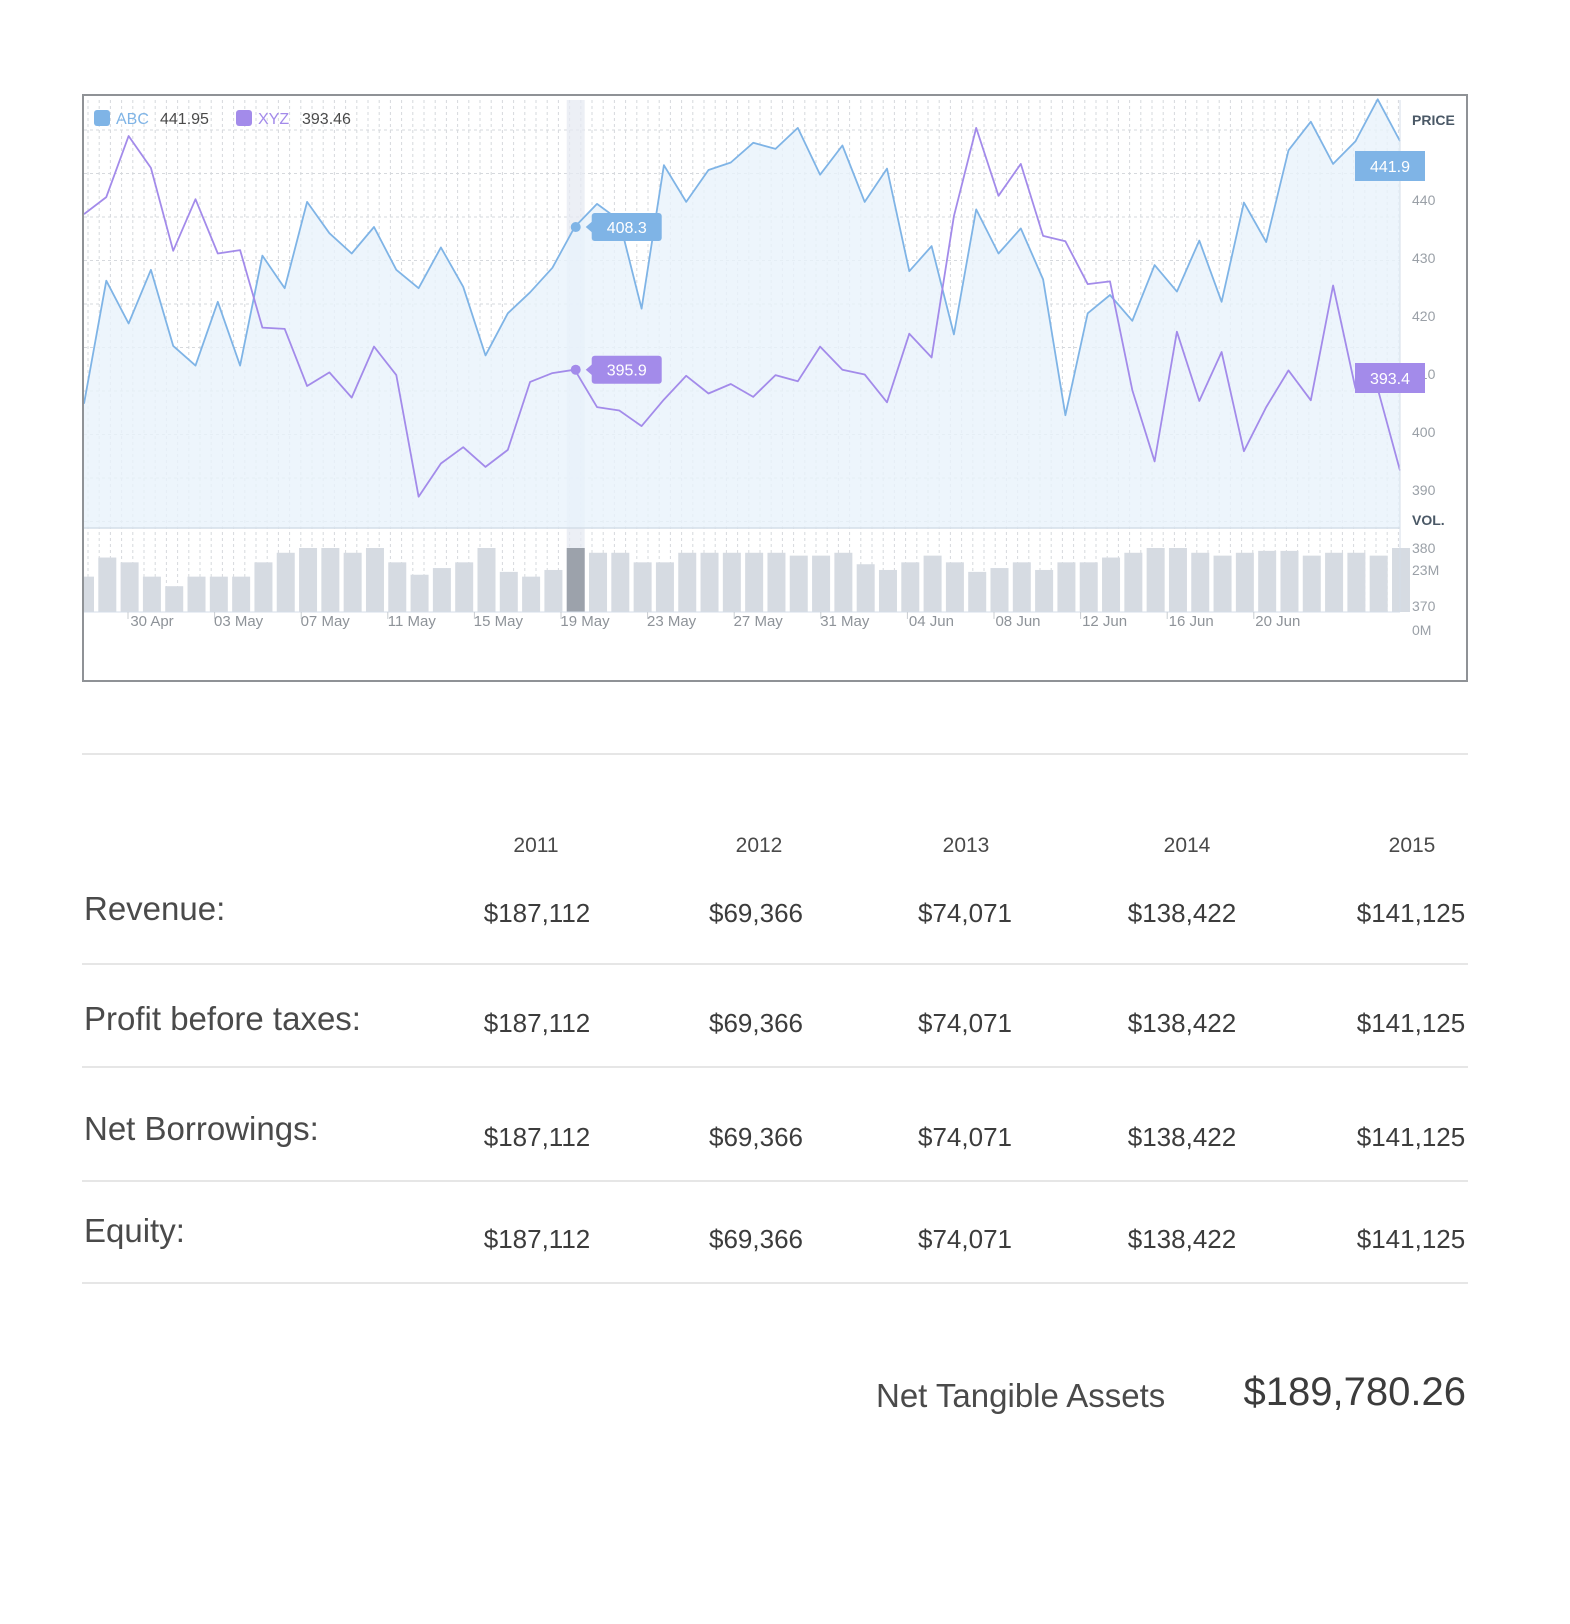  What do you see at coordinates (1421, 630) in the screenshot?
I see `volume-tick-label: 0M` at bounding box center [1421, 630].